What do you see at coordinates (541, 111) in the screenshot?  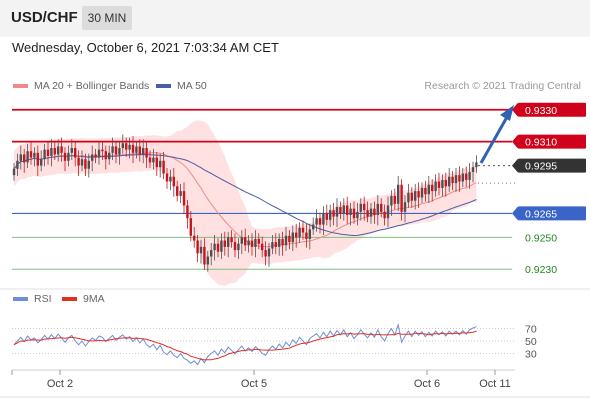 I see `level-label-0.9330: 0.9330` at bounding box center [541, 111].